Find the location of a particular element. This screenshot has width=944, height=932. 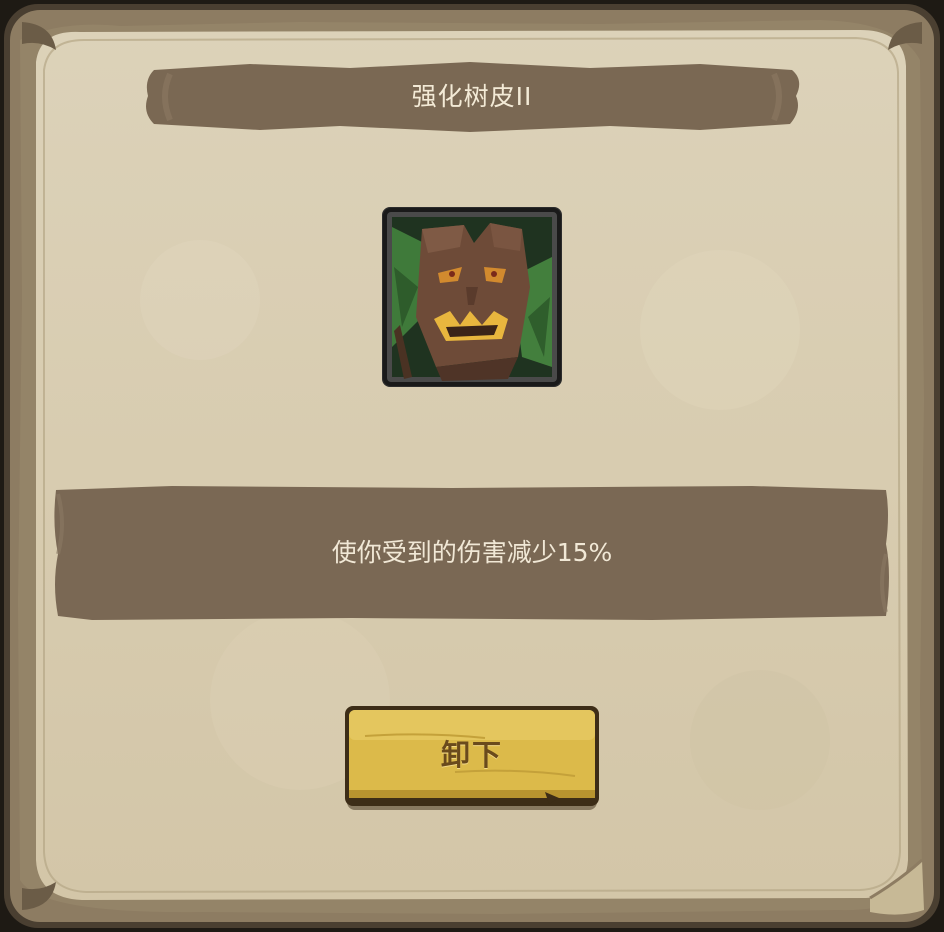

unequip-label: 卸下 is located at coordinates (471, 755).